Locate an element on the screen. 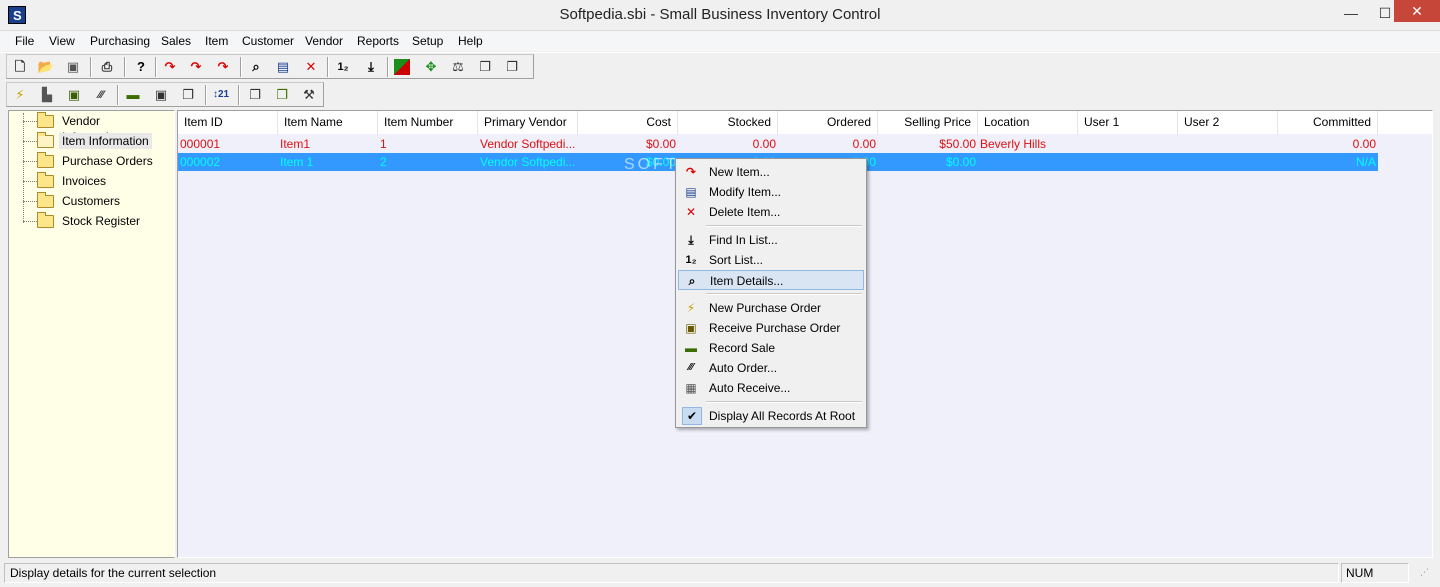 This screenshot has width=1440, height=587. balance-icon: ⚖ is located at coordinates (458, 67).